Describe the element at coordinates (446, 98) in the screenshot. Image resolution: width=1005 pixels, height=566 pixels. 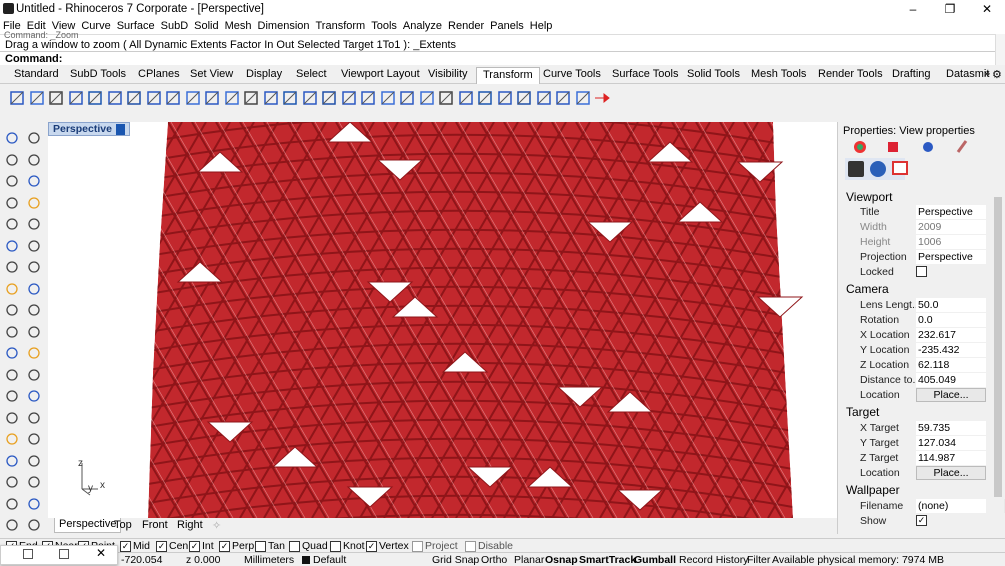
I see `array-surface-icon` at that location.